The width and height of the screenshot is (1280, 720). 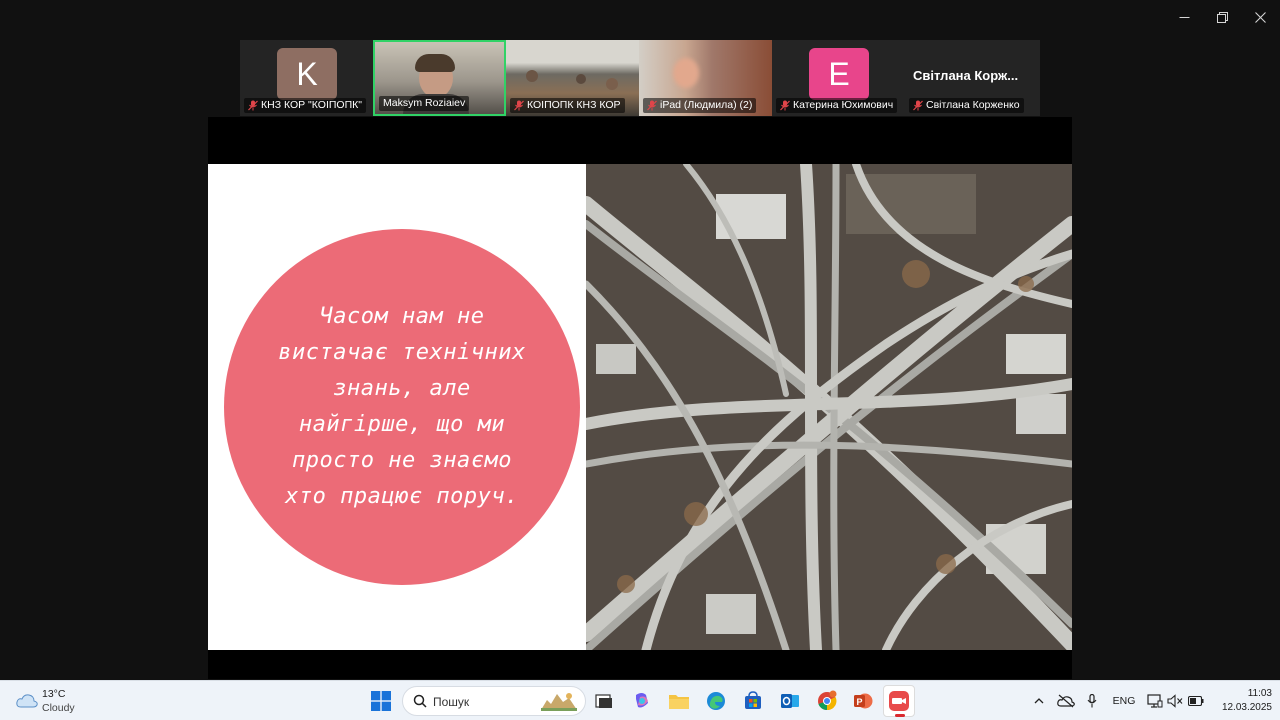 I want to click on show-hidden-icons-button, so click(x=1039, y=700).